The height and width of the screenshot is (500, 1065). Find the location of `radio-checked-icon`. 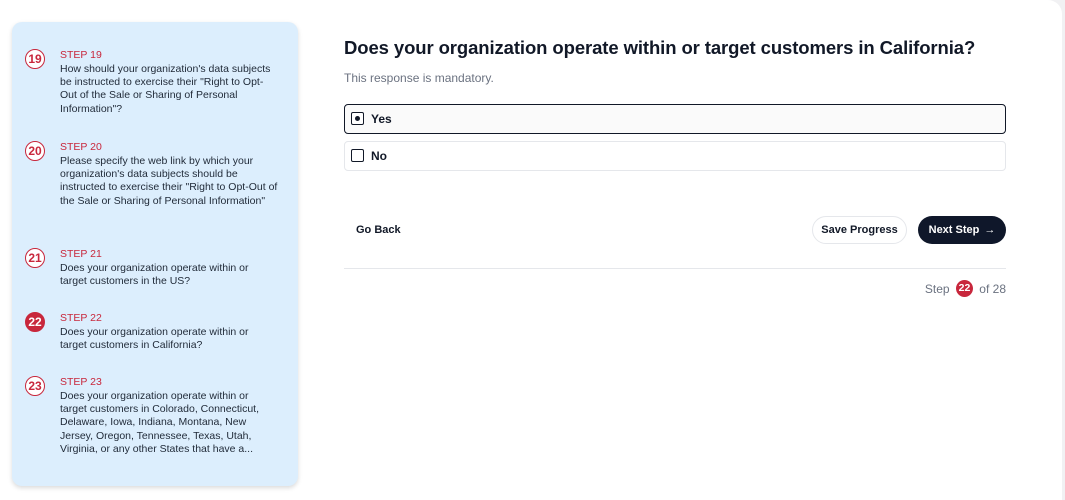

radio-checked-icon is located at coordinates (357, 118).